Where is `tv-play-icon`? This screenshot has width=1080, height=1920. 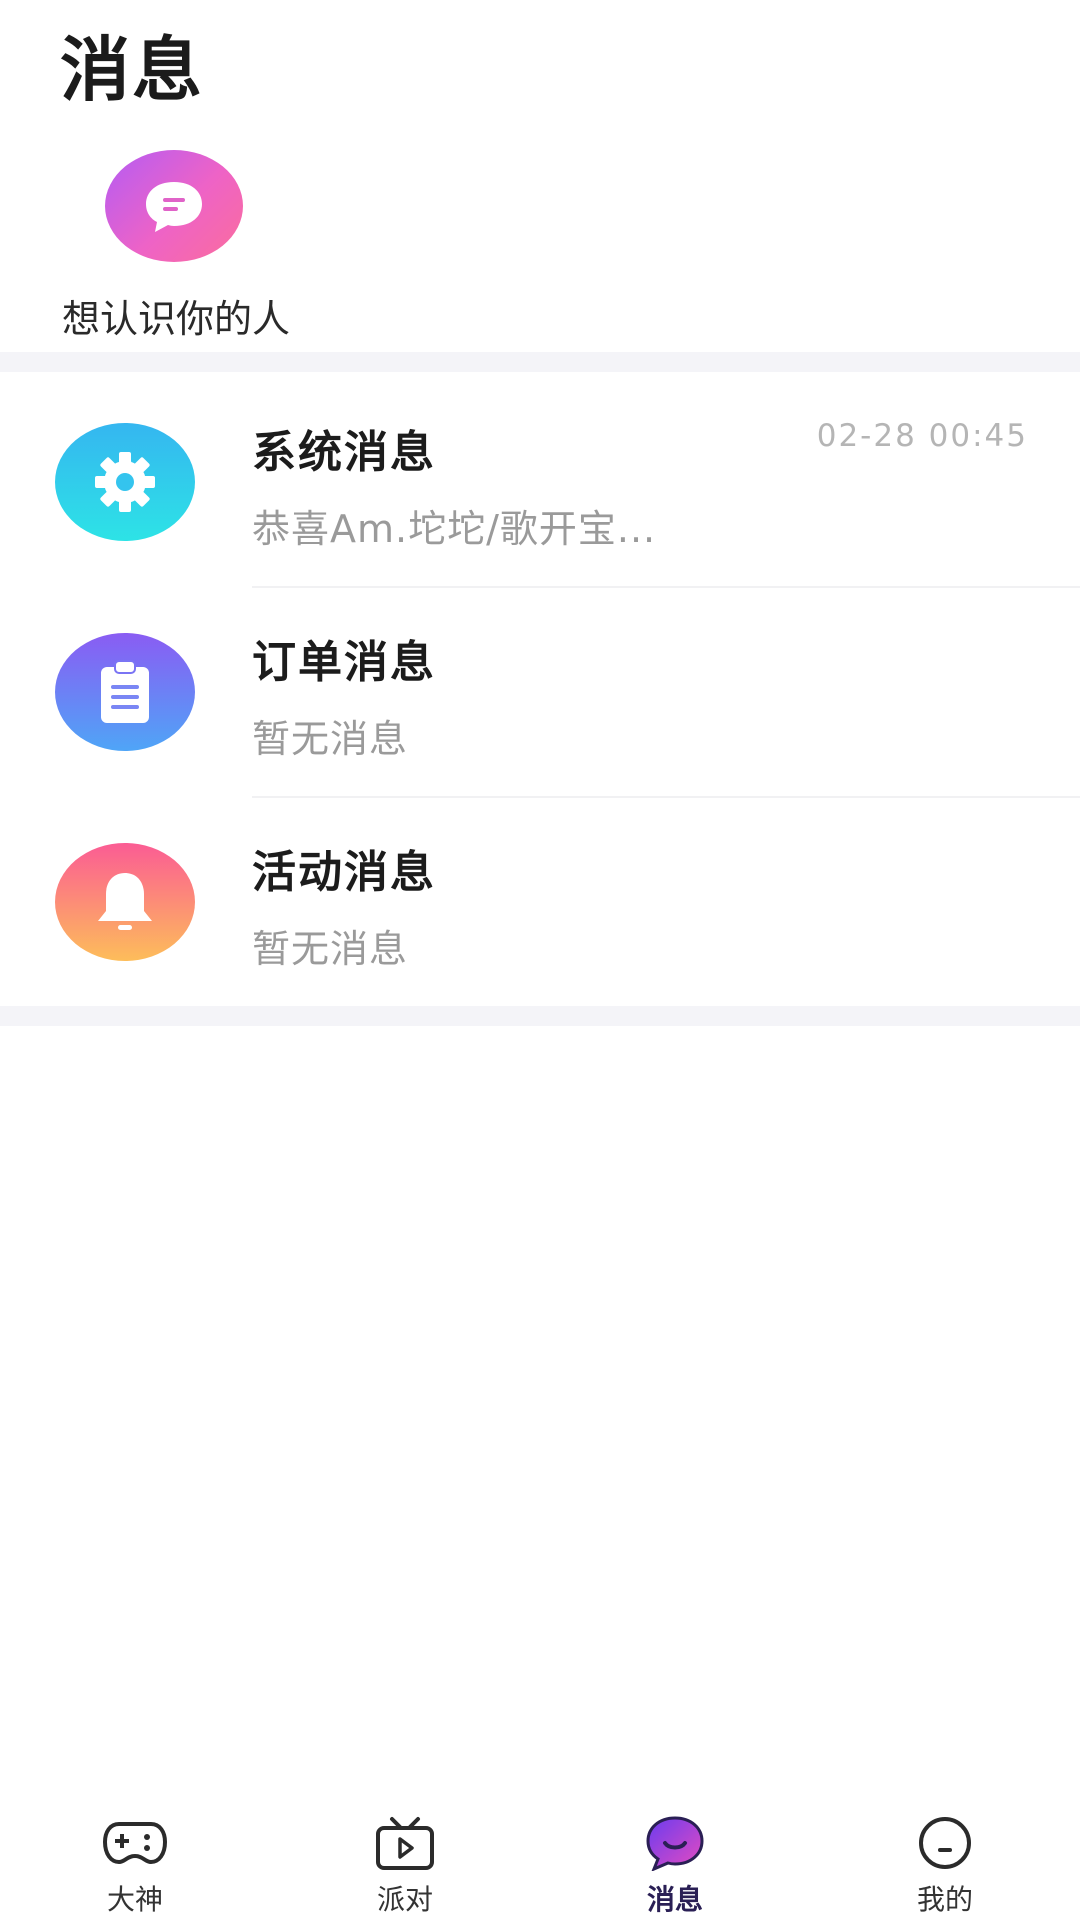 tv-play-icon is located at coordinates (405, 1843).